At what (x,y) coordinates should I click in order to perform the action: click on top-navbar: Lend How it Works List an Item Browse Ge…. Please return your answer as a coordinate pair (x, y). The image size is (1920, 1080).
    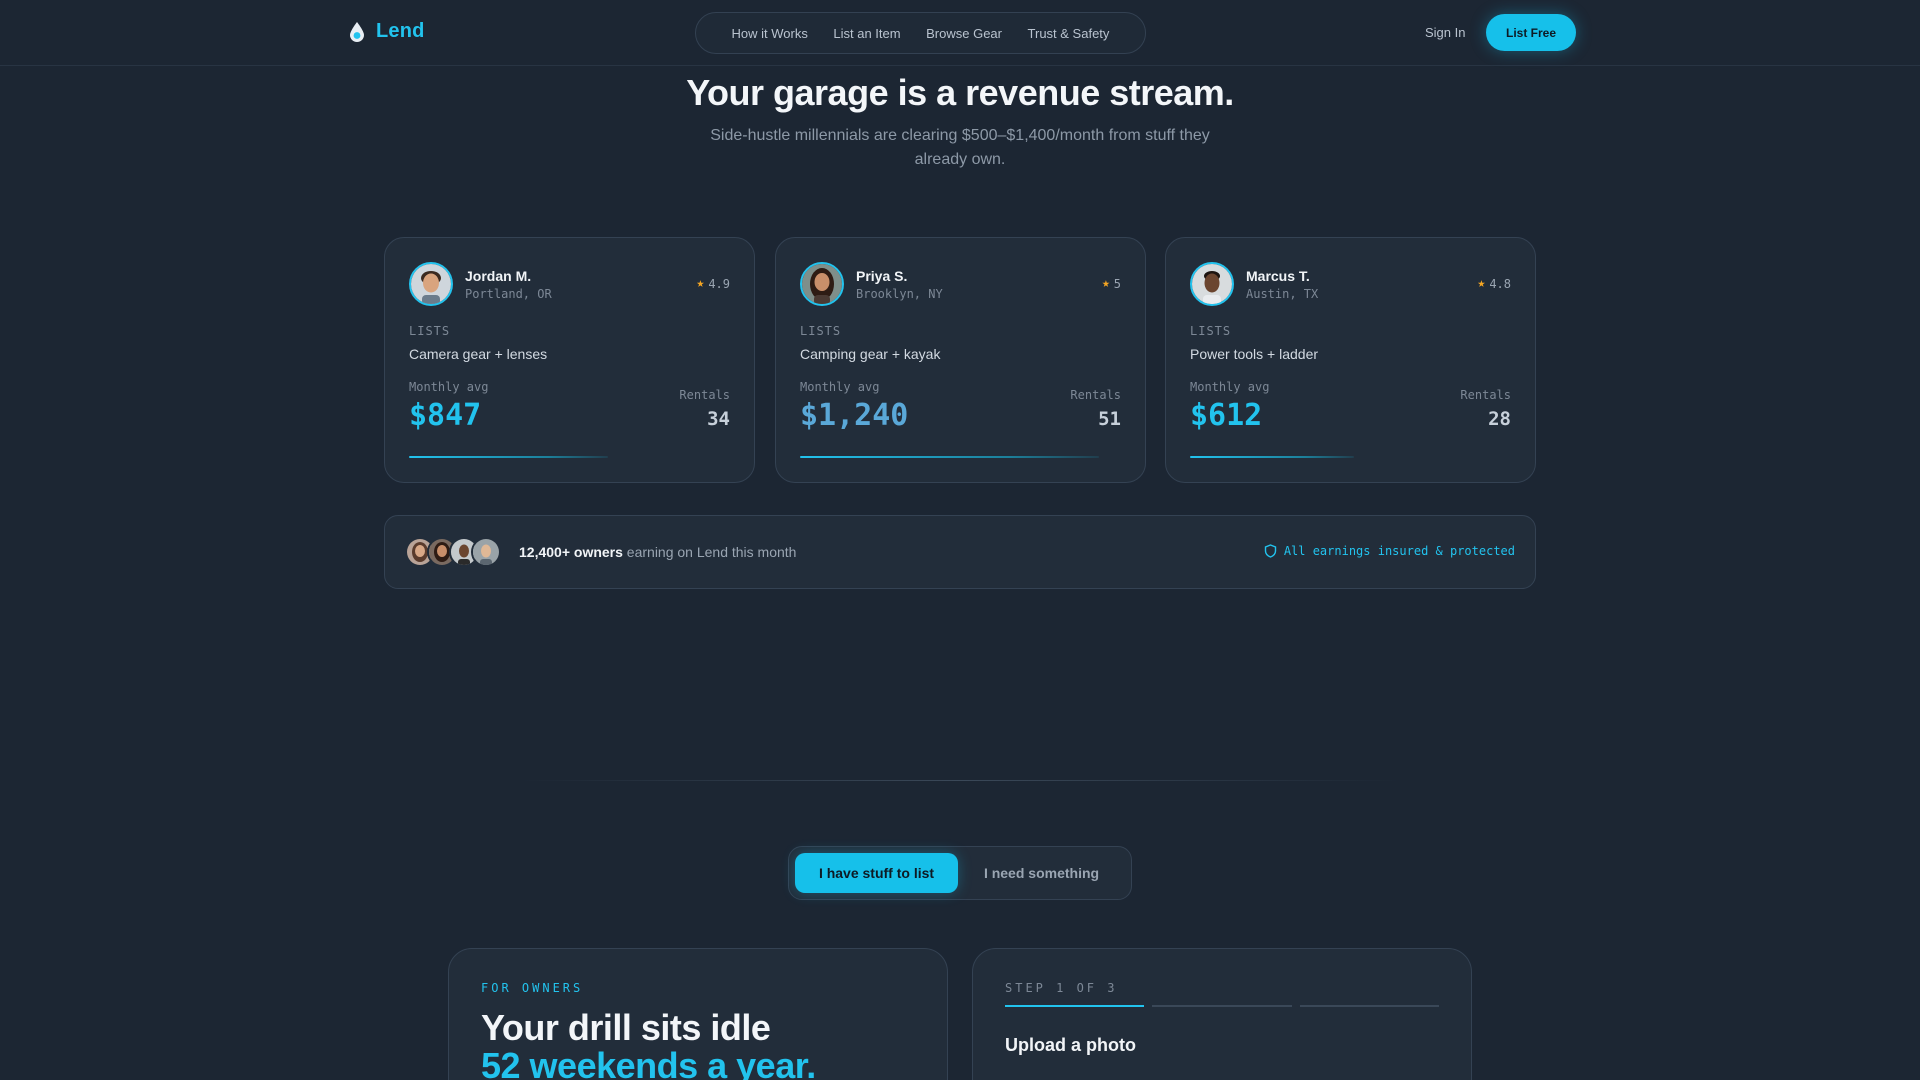
    Looking at the image, I should click on (960, 33).